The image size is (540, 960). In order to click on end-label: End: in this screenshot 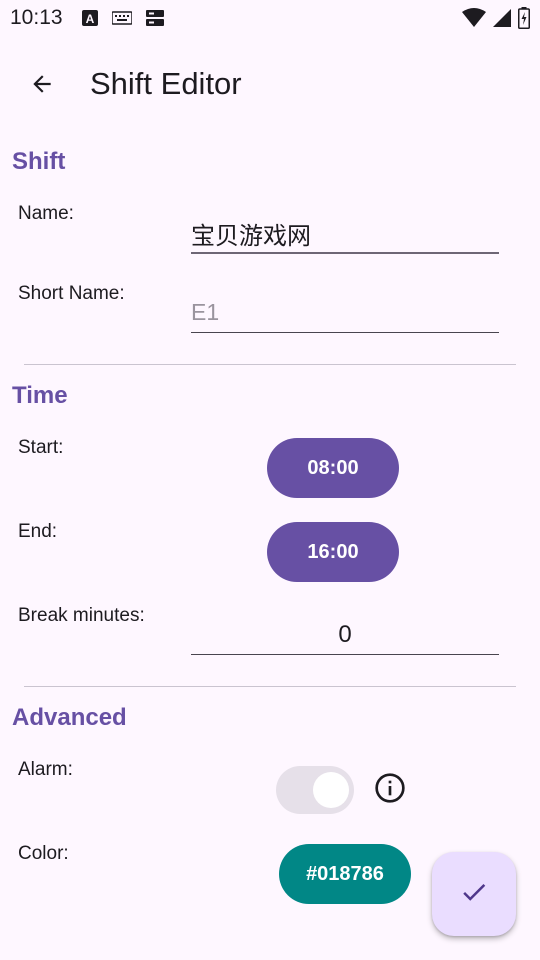, I will do `click(38, 531)`.